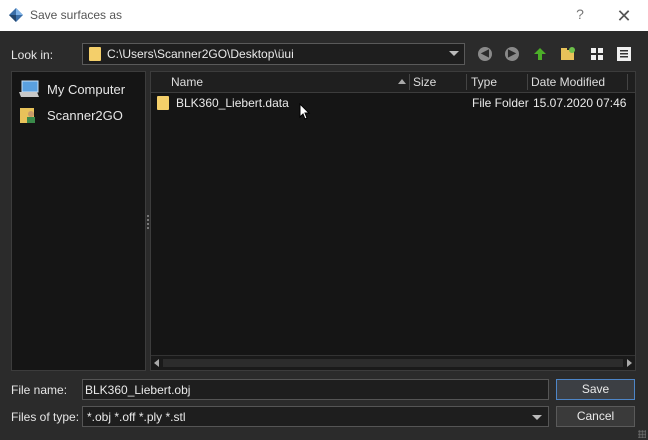  I want to click on scroll-right-icon, so click(629, 363).